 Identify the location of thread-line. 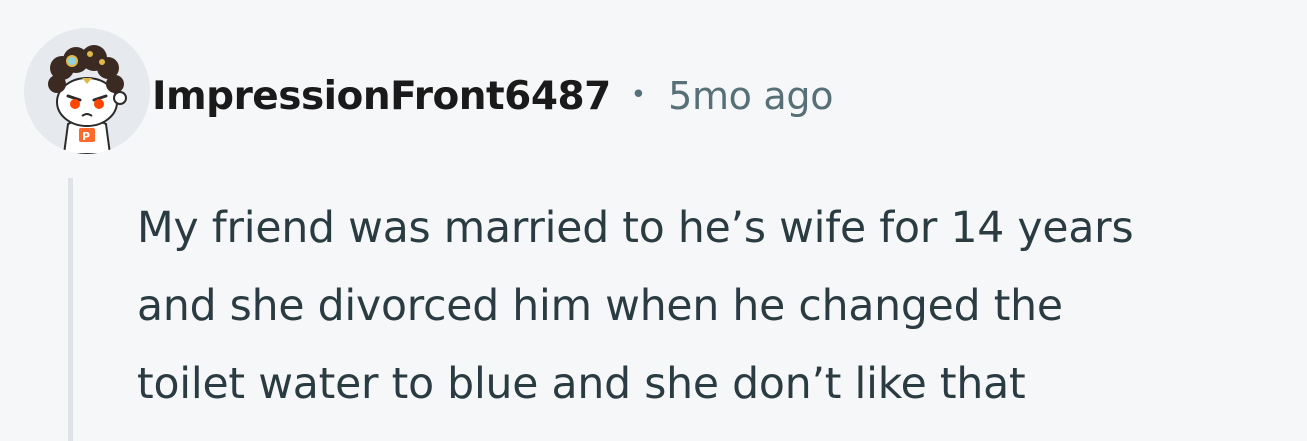
(70, 309).